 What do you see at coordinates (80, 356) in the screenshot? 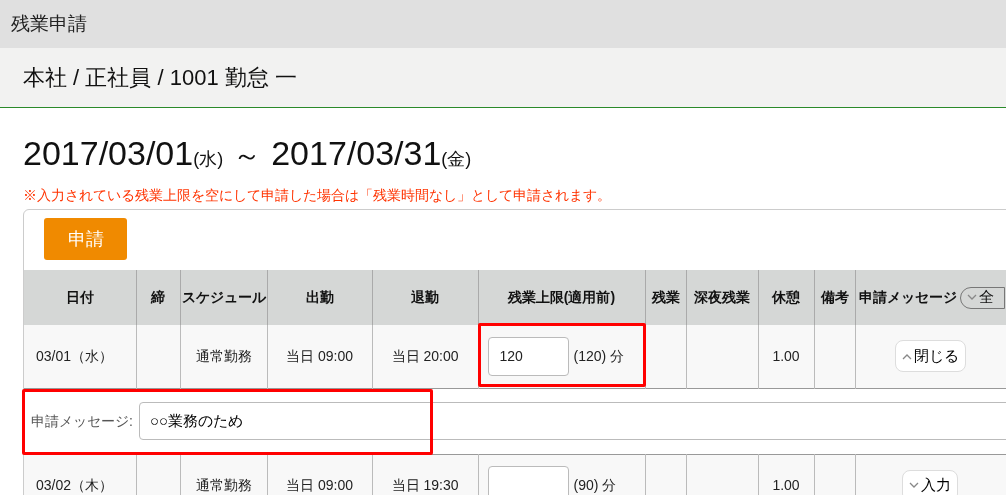
I see `table-cell: 03/01（水）` at bounding box center [80, 356].